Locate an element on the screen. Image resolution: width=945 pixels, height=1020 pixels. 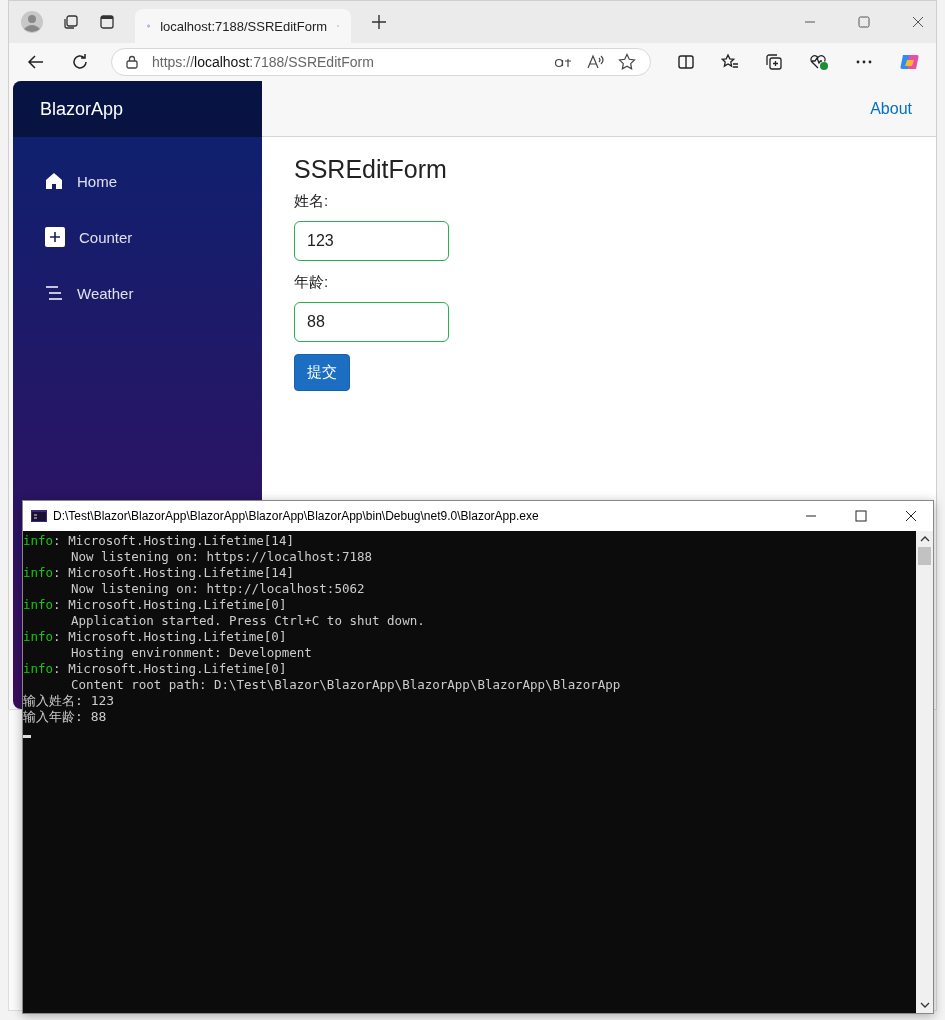
scroll-down-icon is located at coordinates (924, 1005).